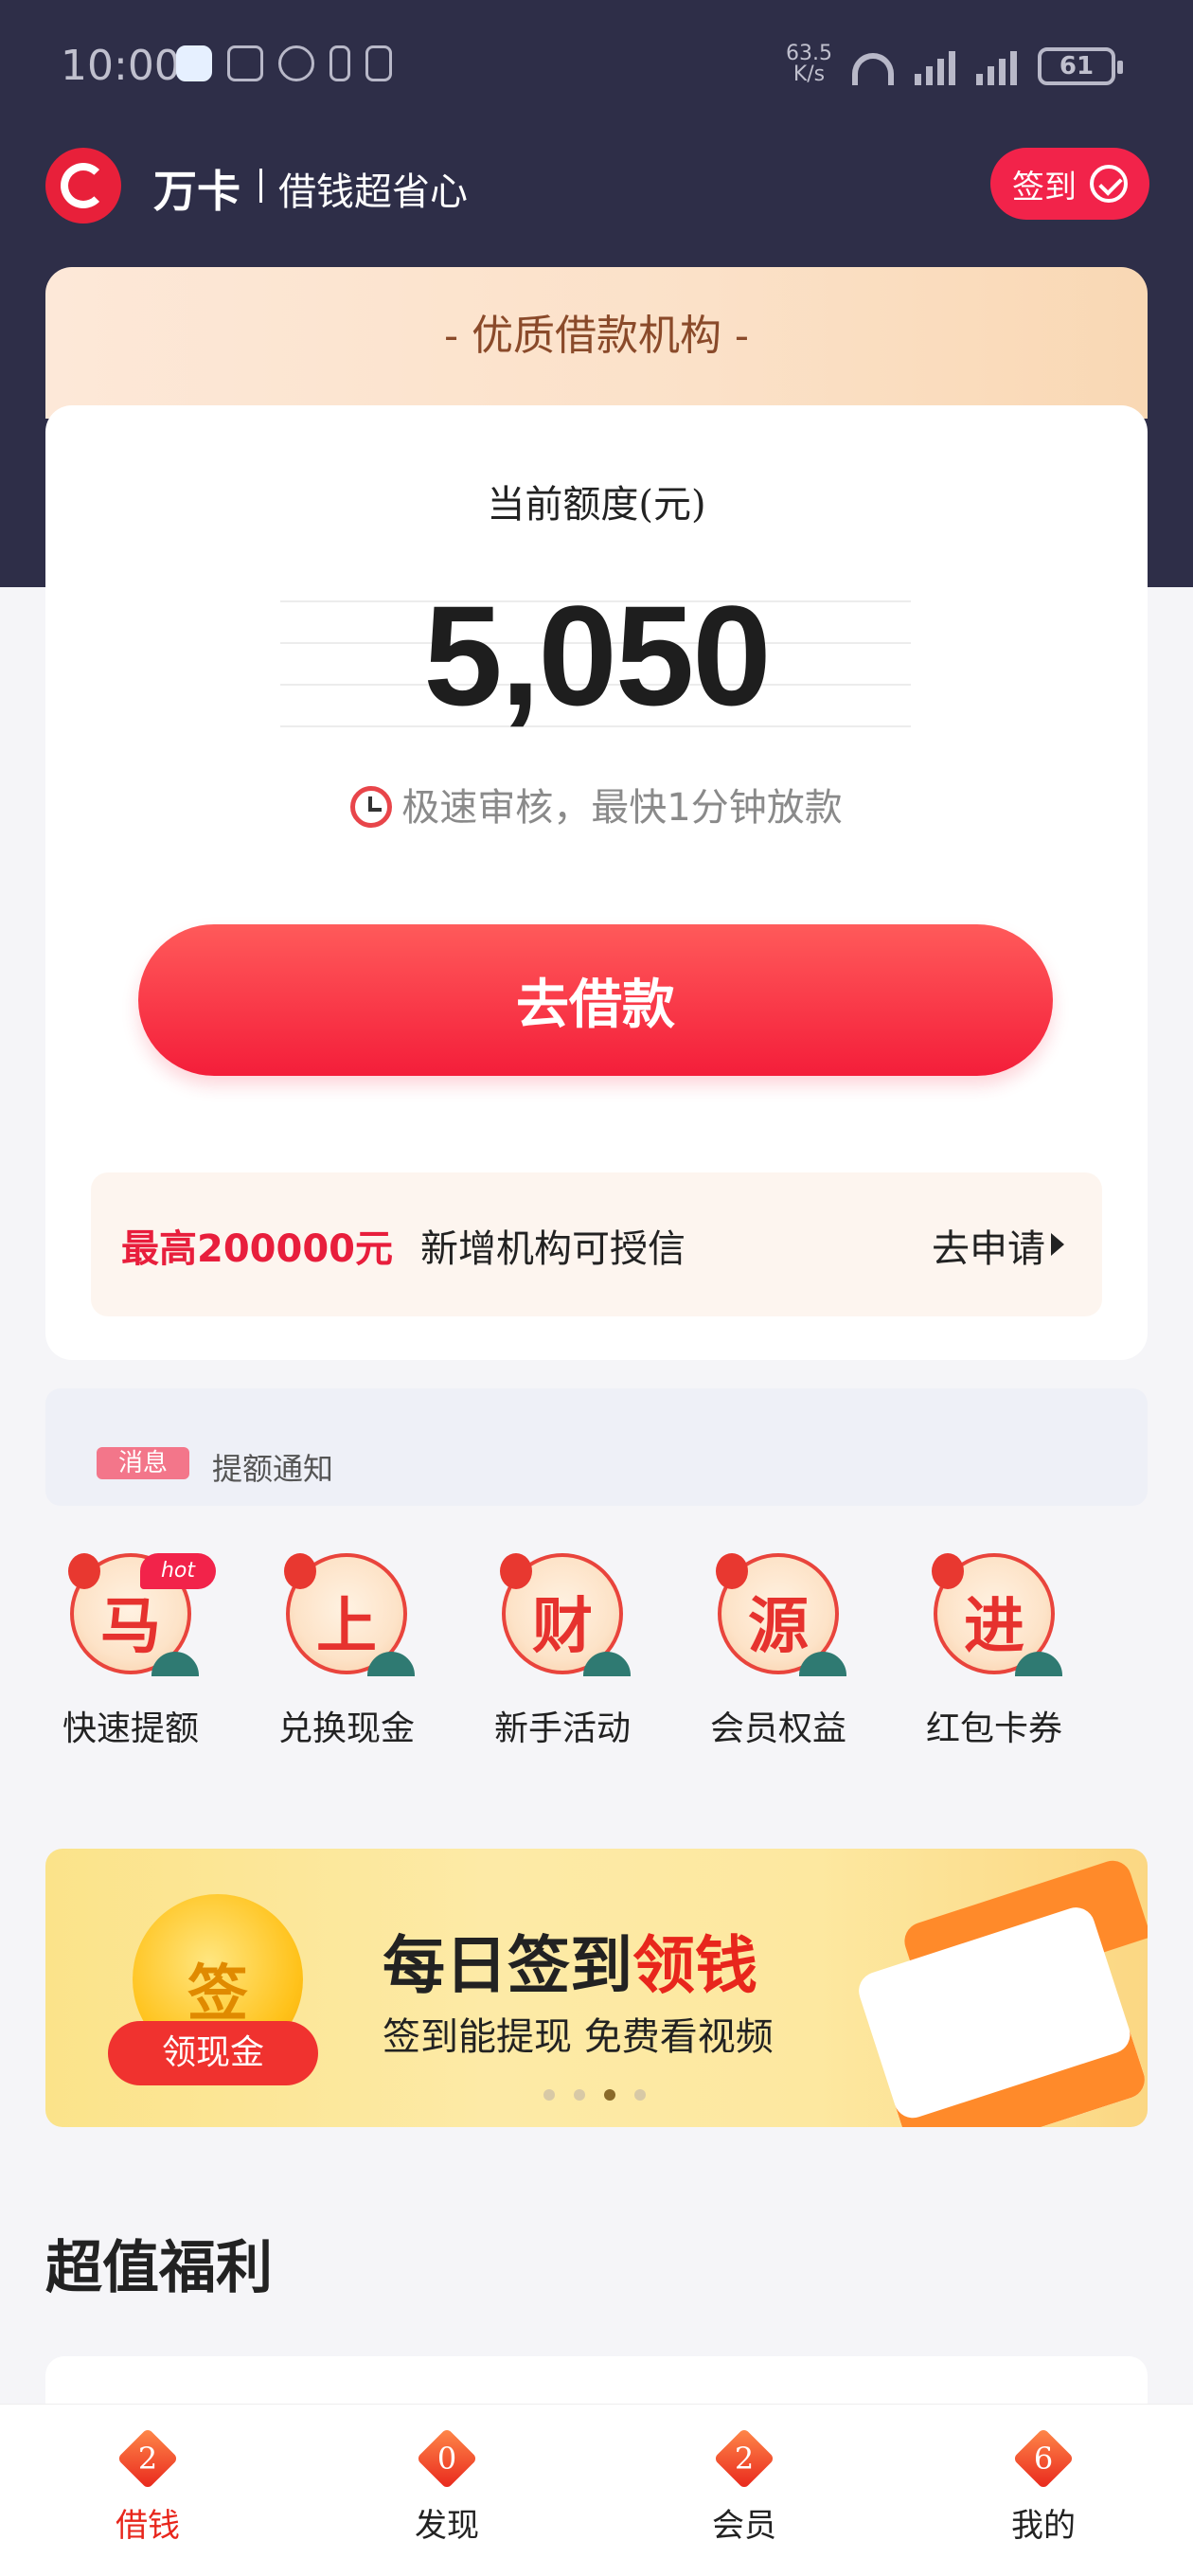 The width and height of the screenshot is (1193, 2576). I want to click on promo-text: 新增机构可授信, so click(553, 1249).